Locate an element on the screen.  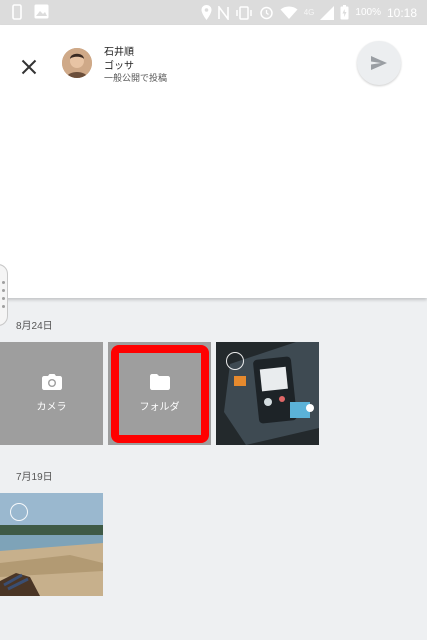
image-icon is located at coordinates (41, 11).